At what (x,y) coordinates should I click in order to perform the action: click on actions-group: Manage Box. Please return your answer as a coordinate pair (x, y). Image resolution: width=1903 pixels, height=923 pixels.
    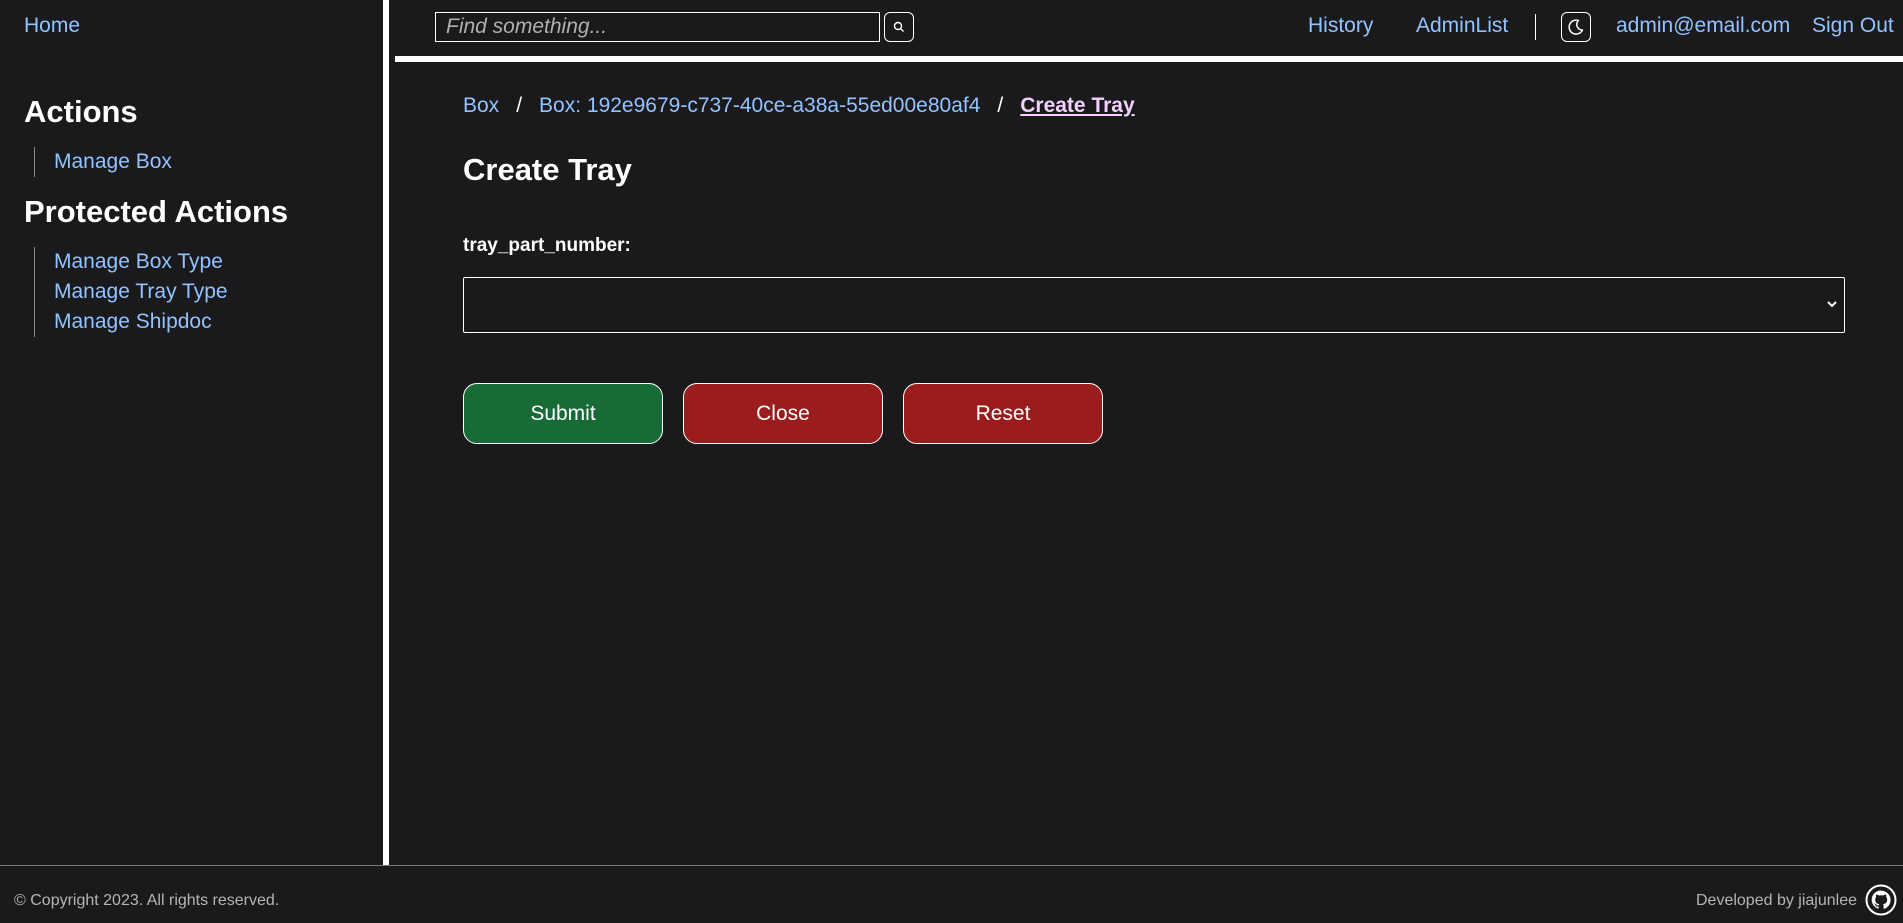
    Looking at the image, I should click on (103, 162).